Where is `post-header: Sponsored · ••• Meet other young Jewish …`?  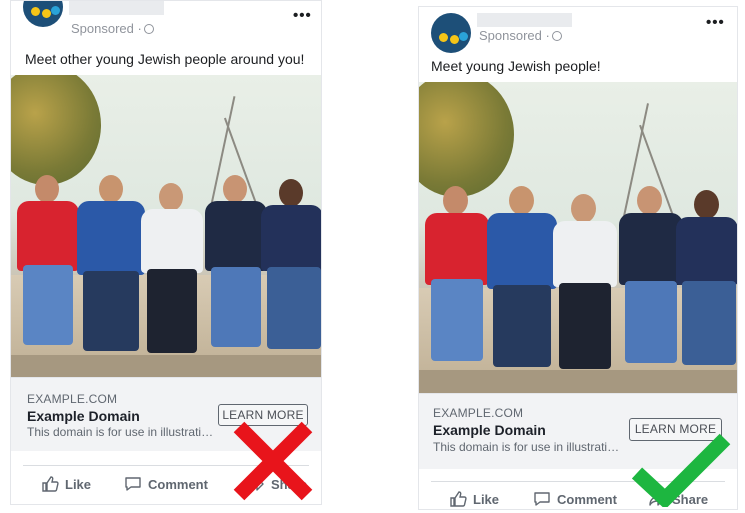 post-header: Sponsored · ••• Meet other young Jewish … is located at coordinates (166, 38).